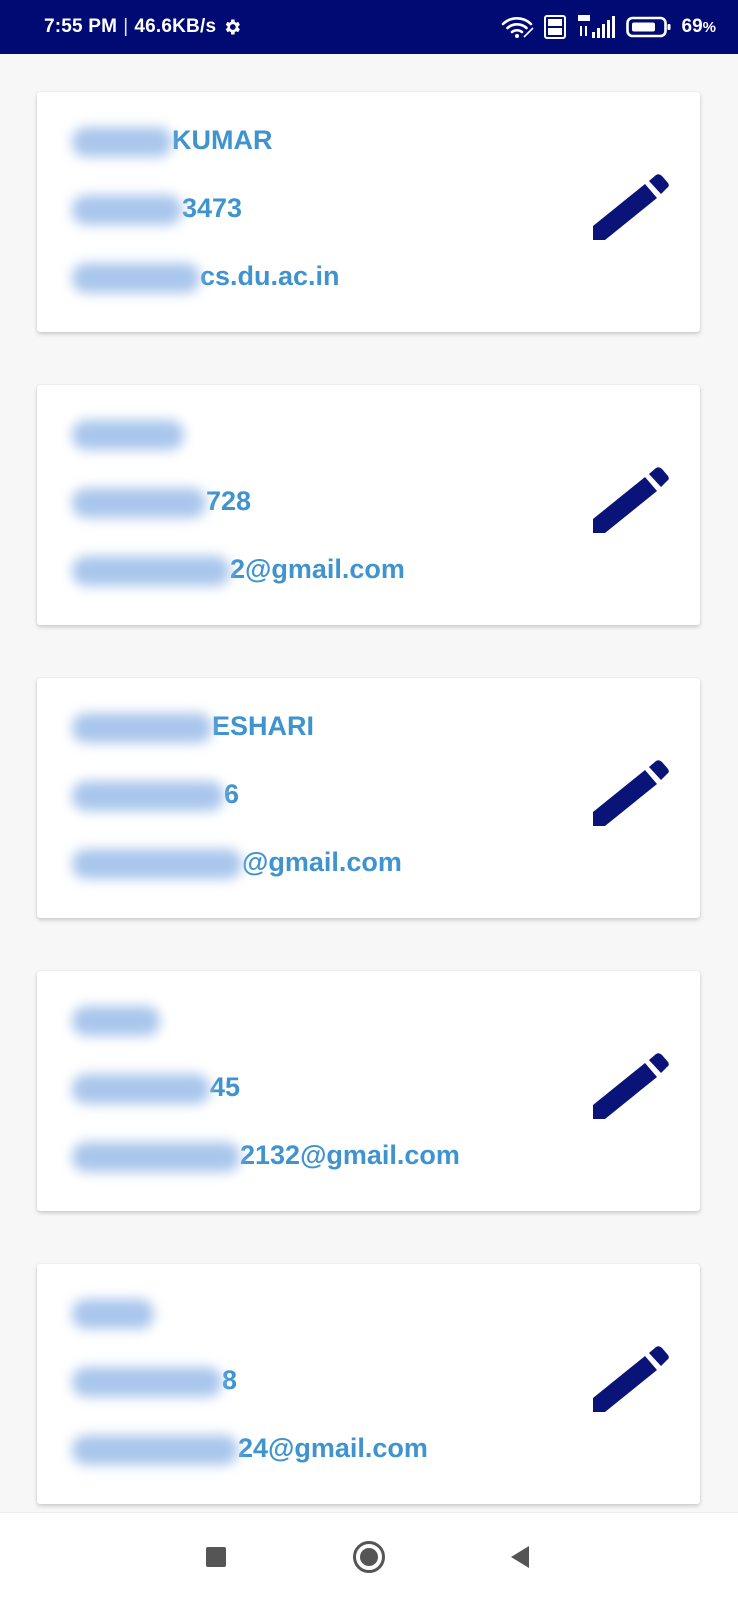 The height and width of the screenshot is (1601, 738). Describe the element at coordinates (263, 726) in the screenshot. I see `contact-name-text: ESHARI` at that location.